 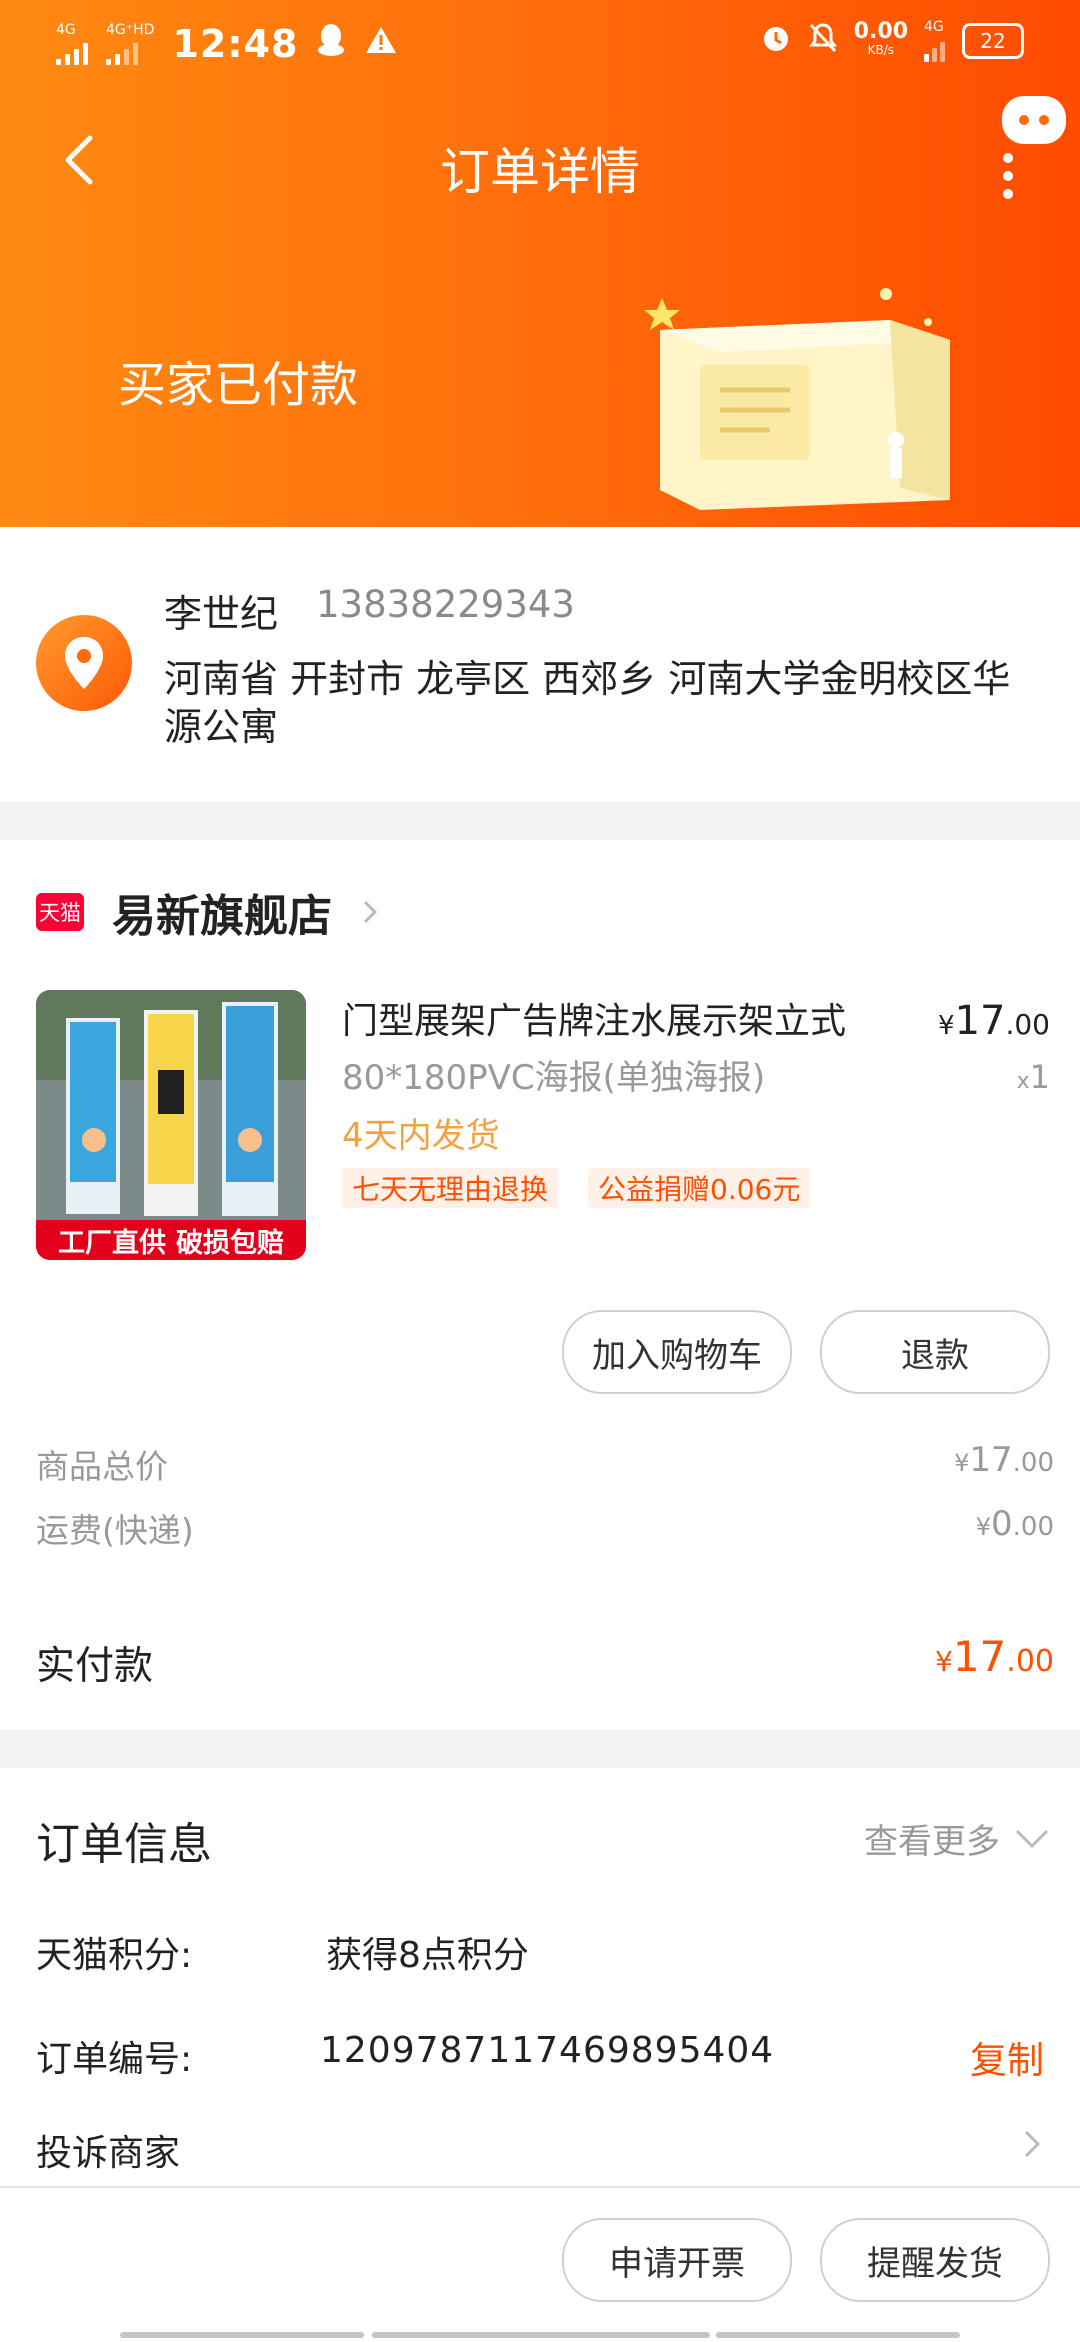 What do you see at coordinates (450, 1188) in the screenshot?
I see `service-tag-return: 七天无理由退换` at bounding box center [450, 1188].